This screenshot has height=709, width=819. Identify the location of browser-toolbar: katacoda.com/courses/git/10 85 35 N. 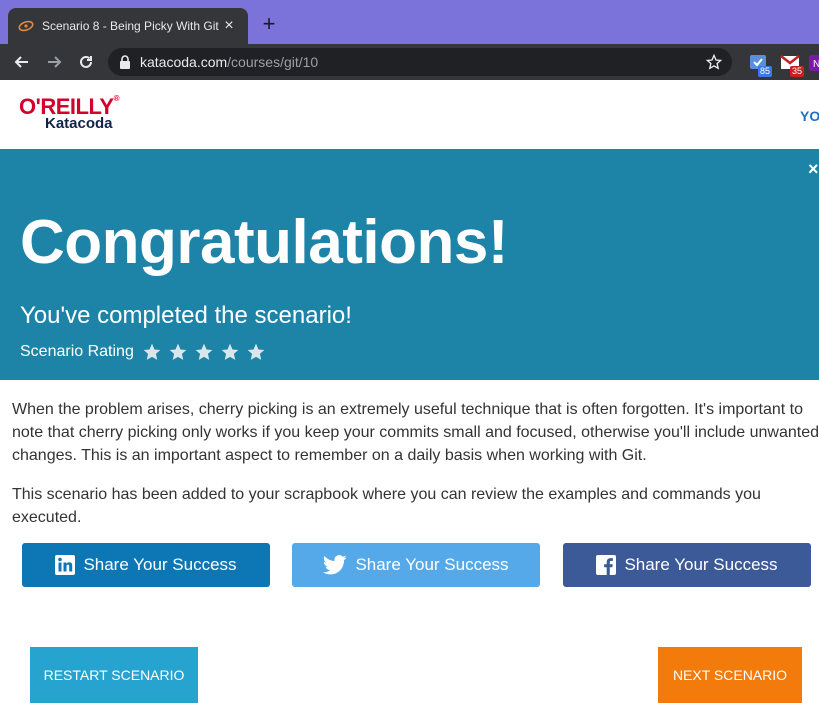
(409, 62).